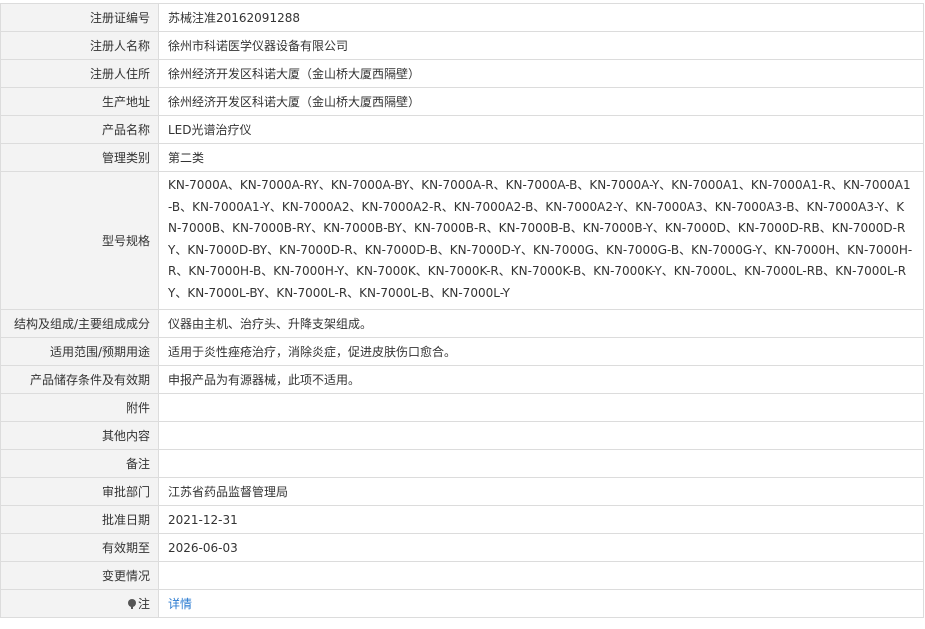 The height and width of the screenshot is (629, 925). What do you see at coordinates (79, 157) in the screenshot?
I see `label-category: 管理类别` at bounding box center [79, 157].